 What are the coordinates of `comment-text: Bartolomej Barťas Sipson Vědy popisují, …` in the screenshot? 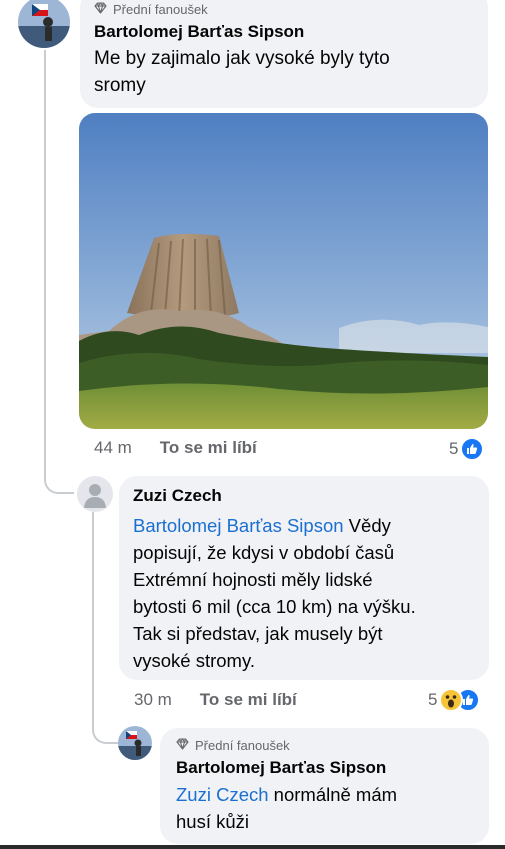 It's located at (304, 593).